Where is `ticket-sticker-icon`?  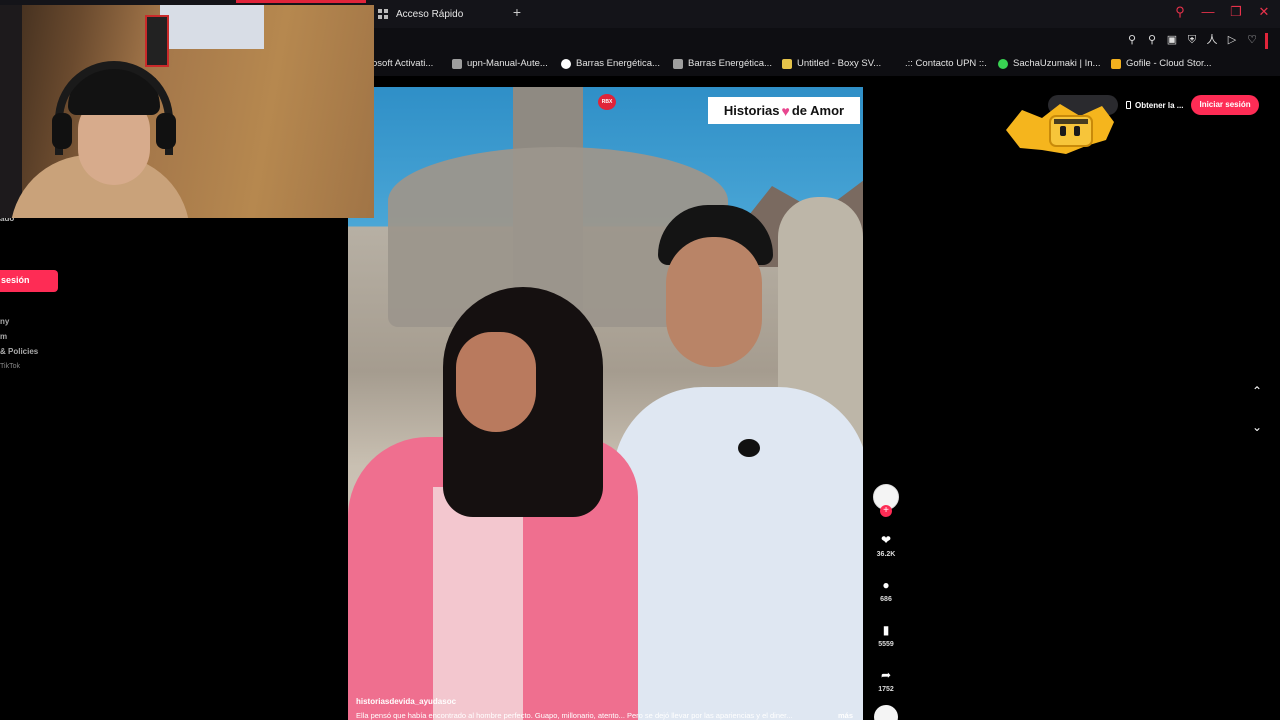 ticket-sticker-icon is located at coordinates (1060, 129).